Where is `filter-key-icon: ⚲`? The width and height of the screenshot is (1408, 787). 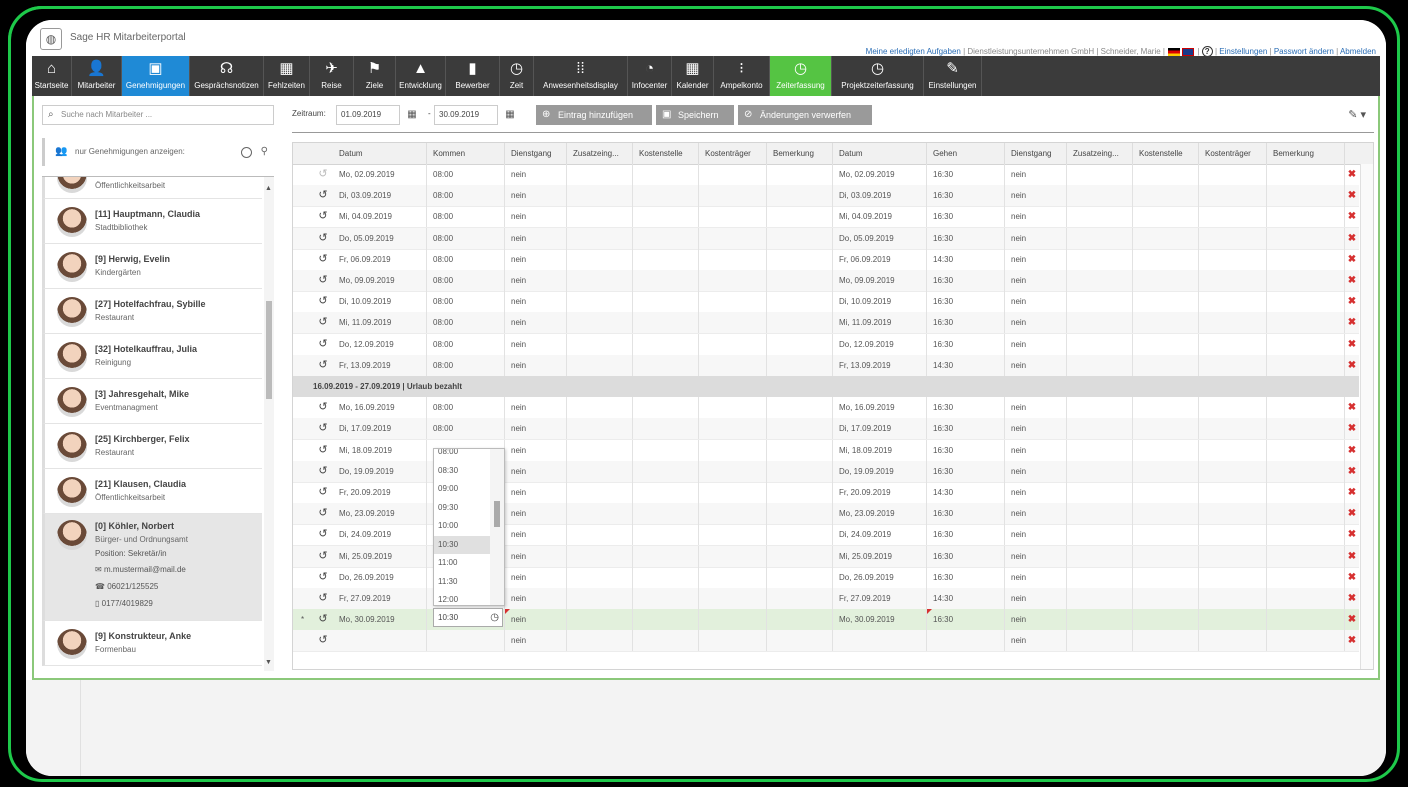
filter-key-icon: ⚲ is located at coordinates (264, 152).